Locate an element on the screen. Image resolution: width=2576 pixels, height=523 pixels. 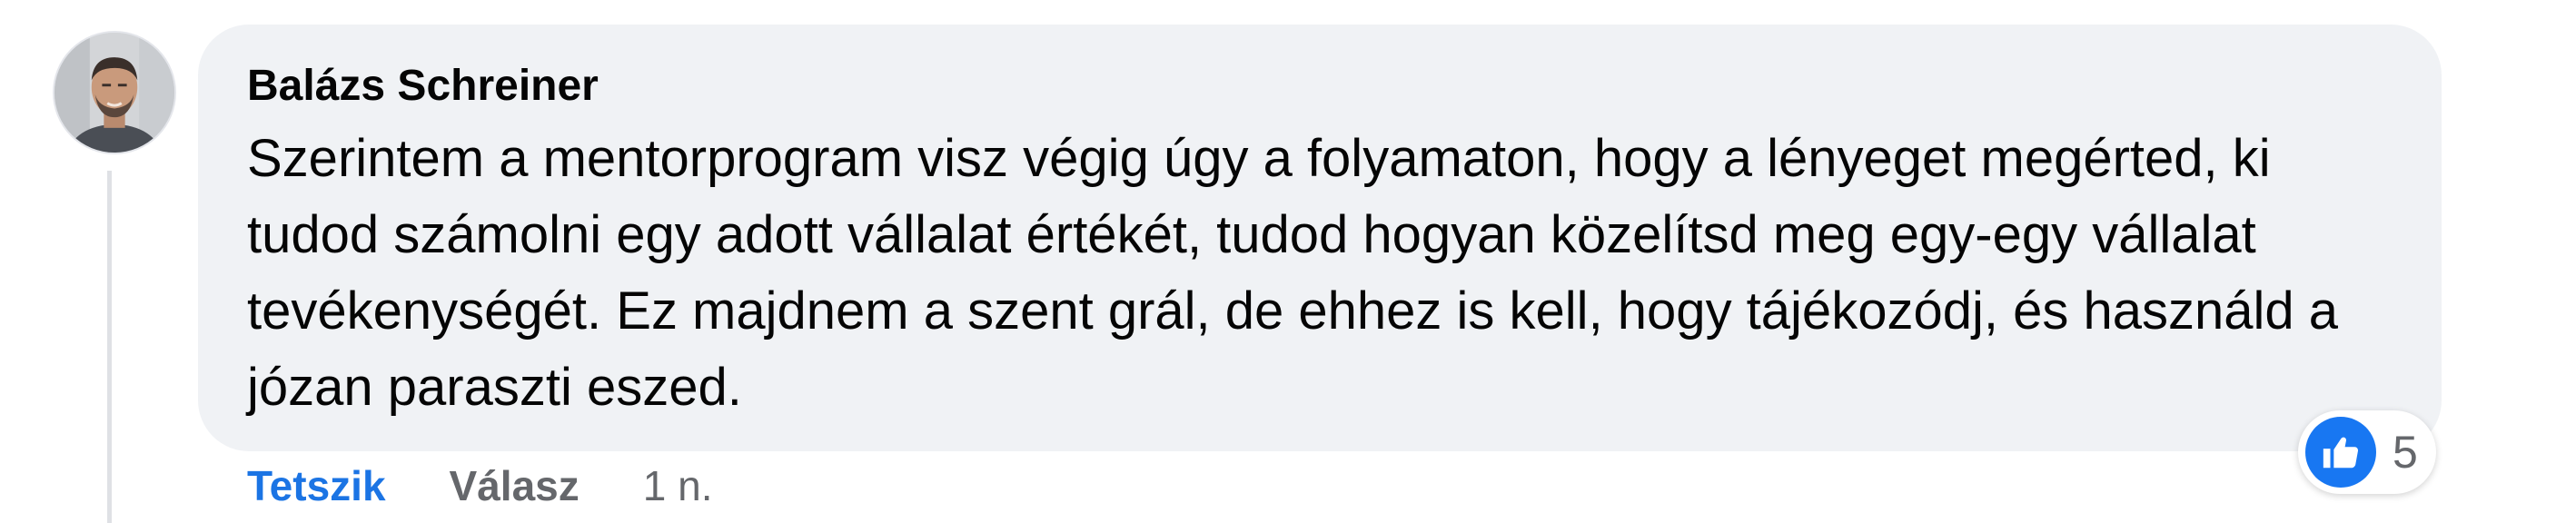
avatar is located at coordinates (114, 93).